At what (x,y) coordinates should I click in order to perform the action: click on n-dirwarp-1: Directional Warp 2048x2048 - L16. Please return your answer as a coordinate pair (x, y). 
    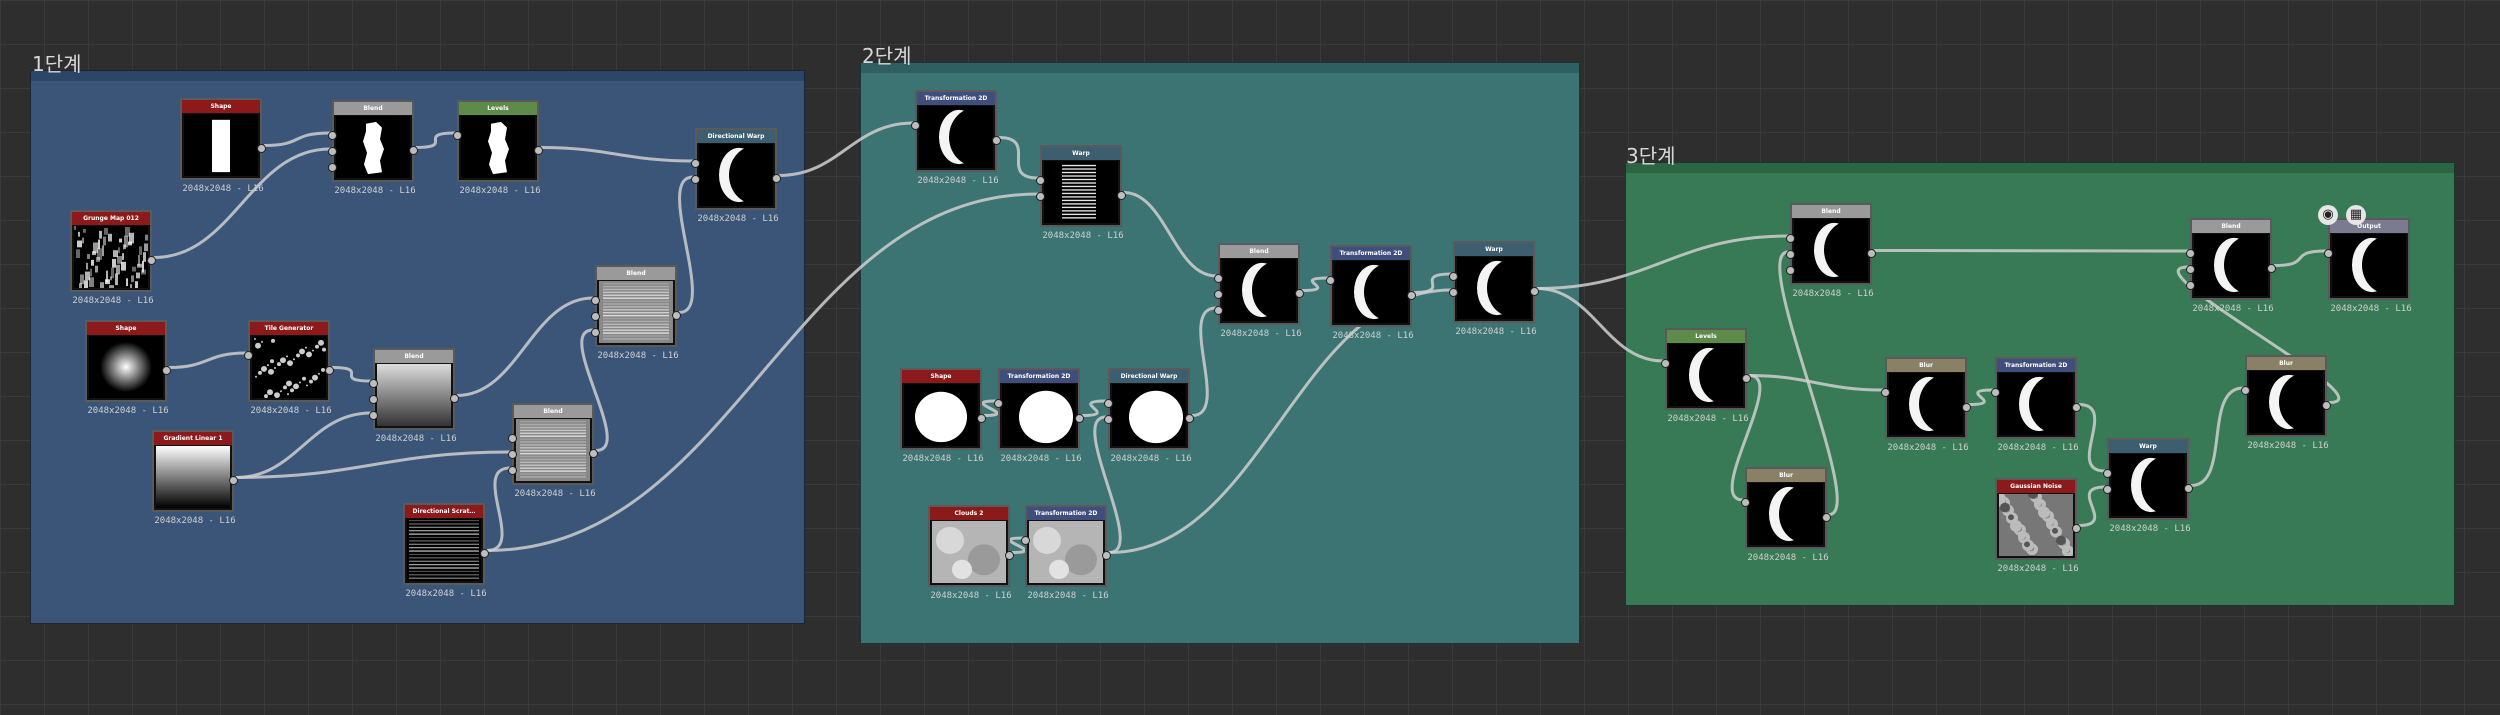
    Looking at the image, I should click on (736, 176).